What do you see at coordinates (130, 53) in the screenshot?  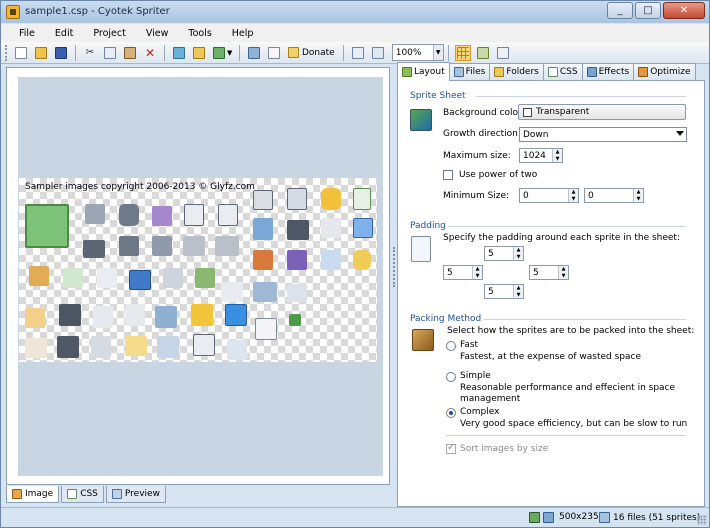 I see `paste-button` at bounding box center [130, 53].